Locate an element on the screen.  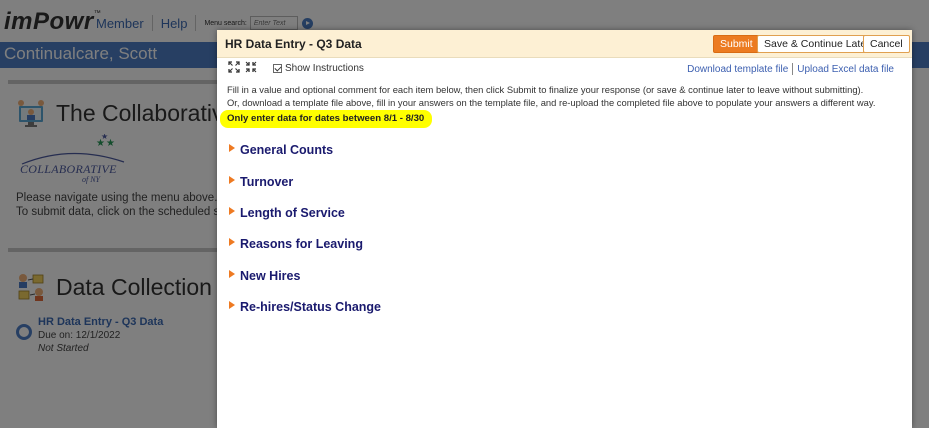
link-divider is located at coordinates (793, 69).